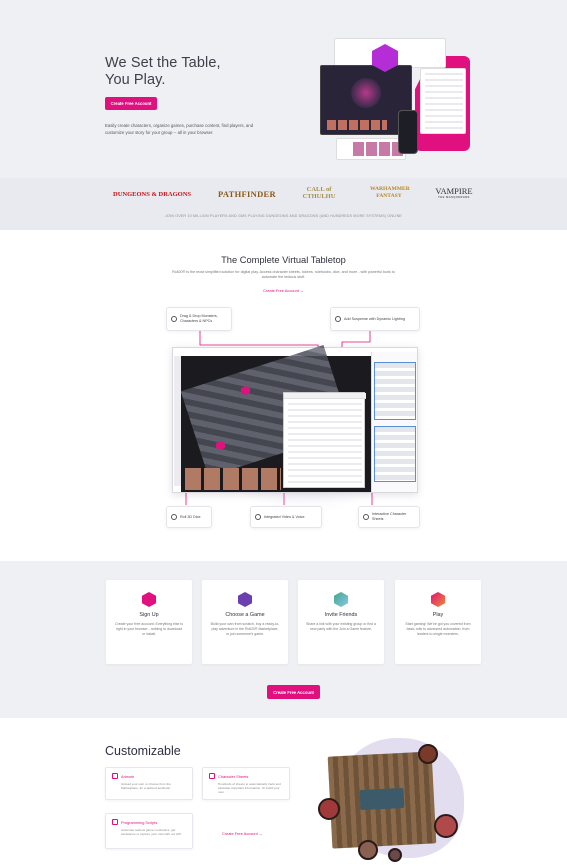 This screenshot has height=866, width=567. I want to click on user-icon, so click(149, 599).